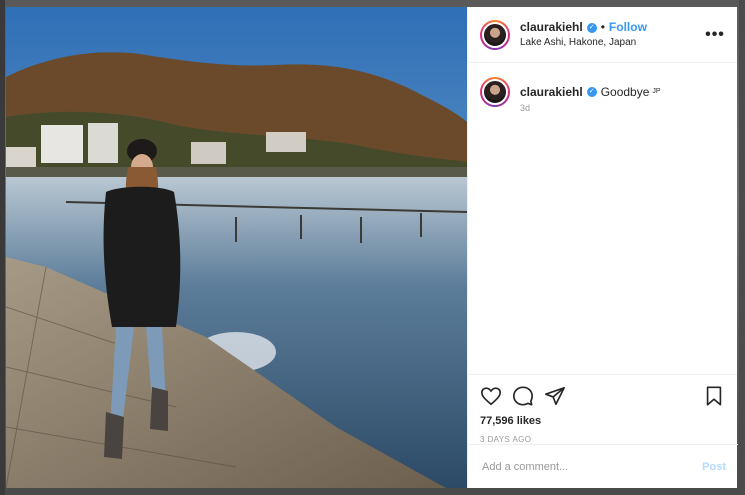  Describe the element at coordinates (715, 35) in the screenshot. I see `more-options-icon: •••` at that location.